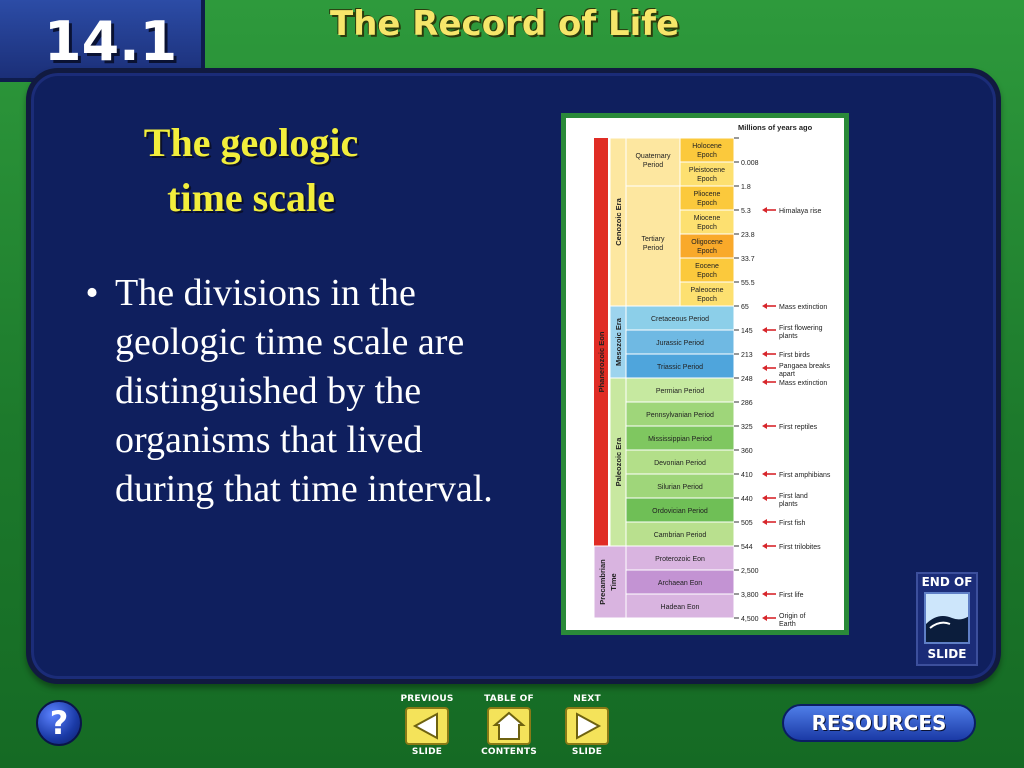  Describe the element at coordinates (792, 616) in the screenshot. I see `event-label-line1: Origin of` at that location.